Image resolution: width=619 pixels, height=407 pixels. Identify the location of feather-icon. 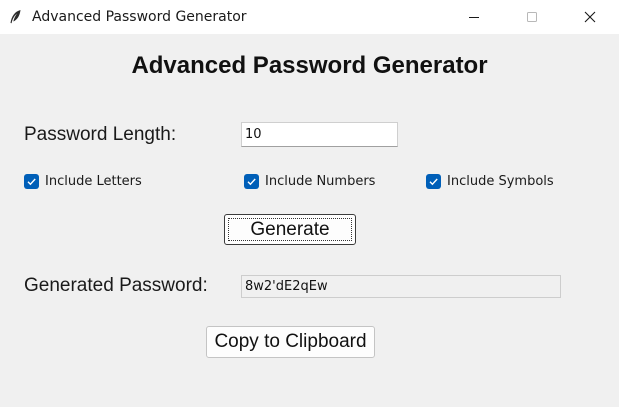
(15, 17).